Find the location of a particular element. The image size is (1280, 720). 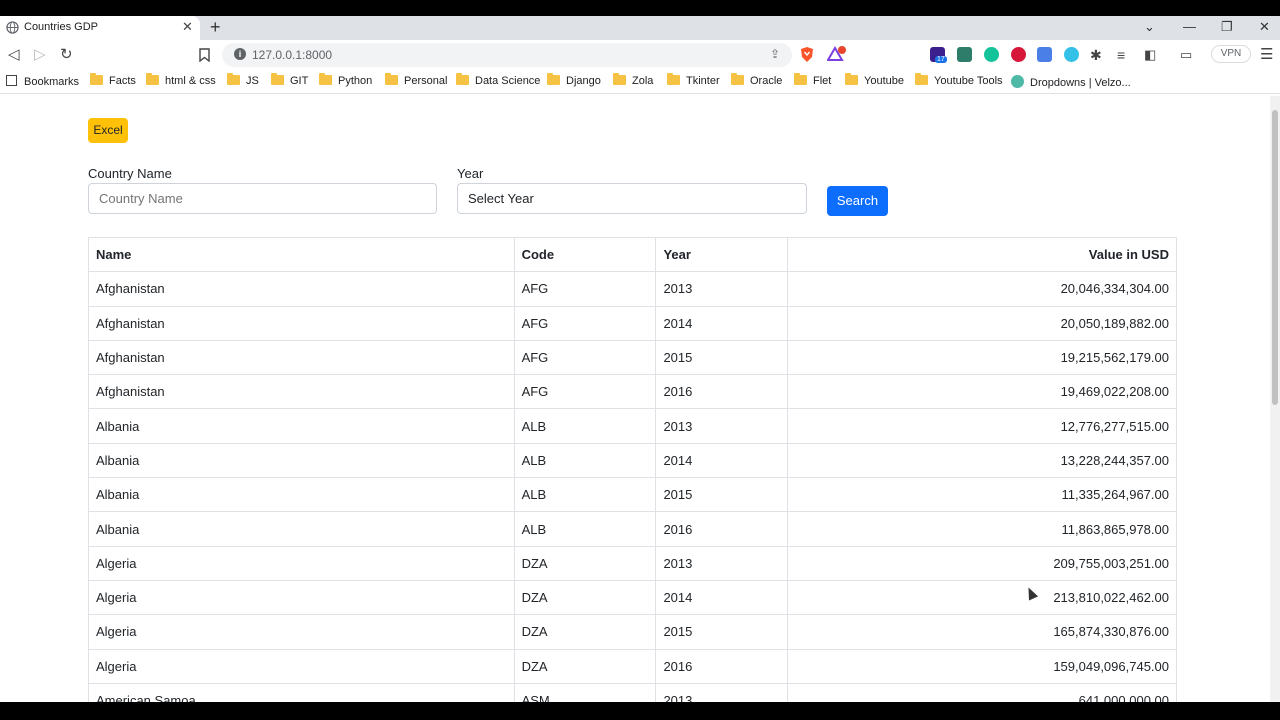

circle-extension-icon is located at coordinates (1071, 54).